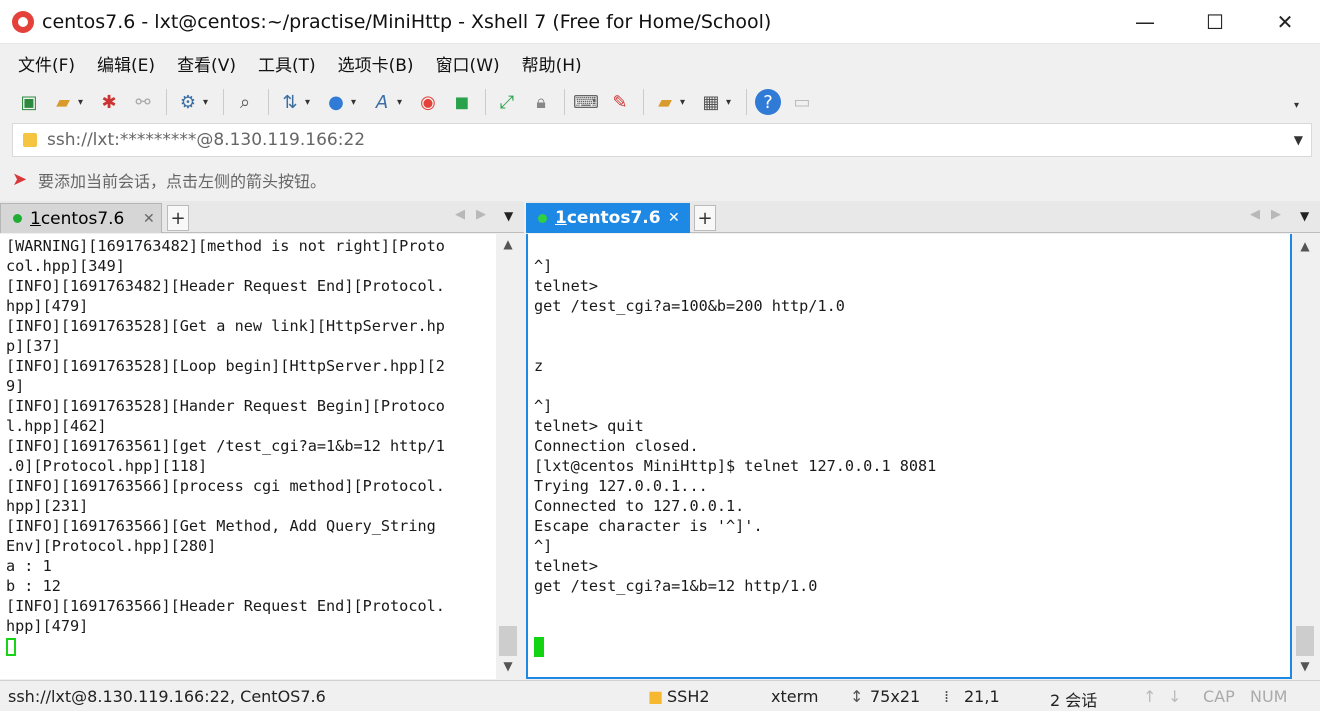 The image size is (1320, 711). Describe the element at coordinates (1305, 456) in the screenshot. I see `right-scrollbar: ▲ ▼` at that location.